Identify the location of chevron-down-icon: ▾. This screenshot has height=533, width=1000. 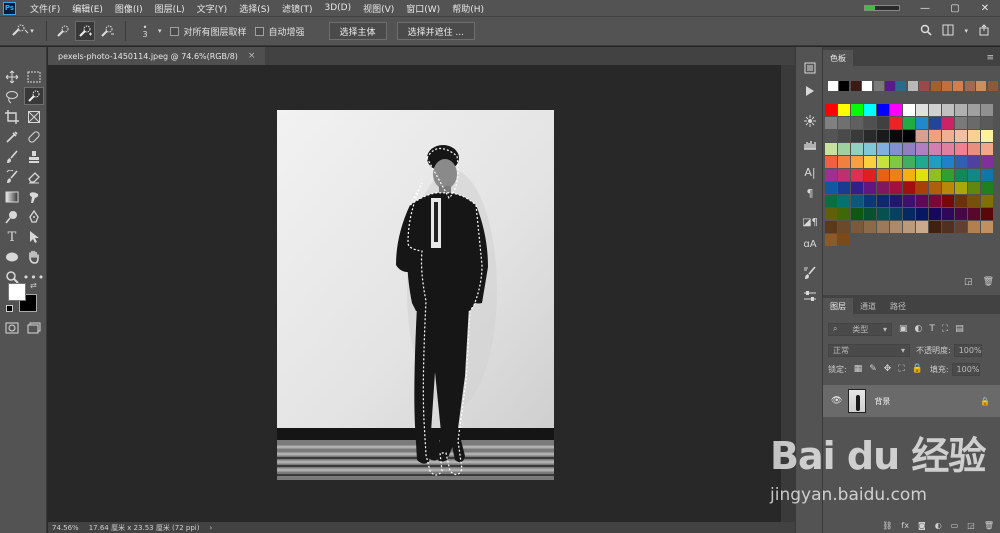
(966, 31).